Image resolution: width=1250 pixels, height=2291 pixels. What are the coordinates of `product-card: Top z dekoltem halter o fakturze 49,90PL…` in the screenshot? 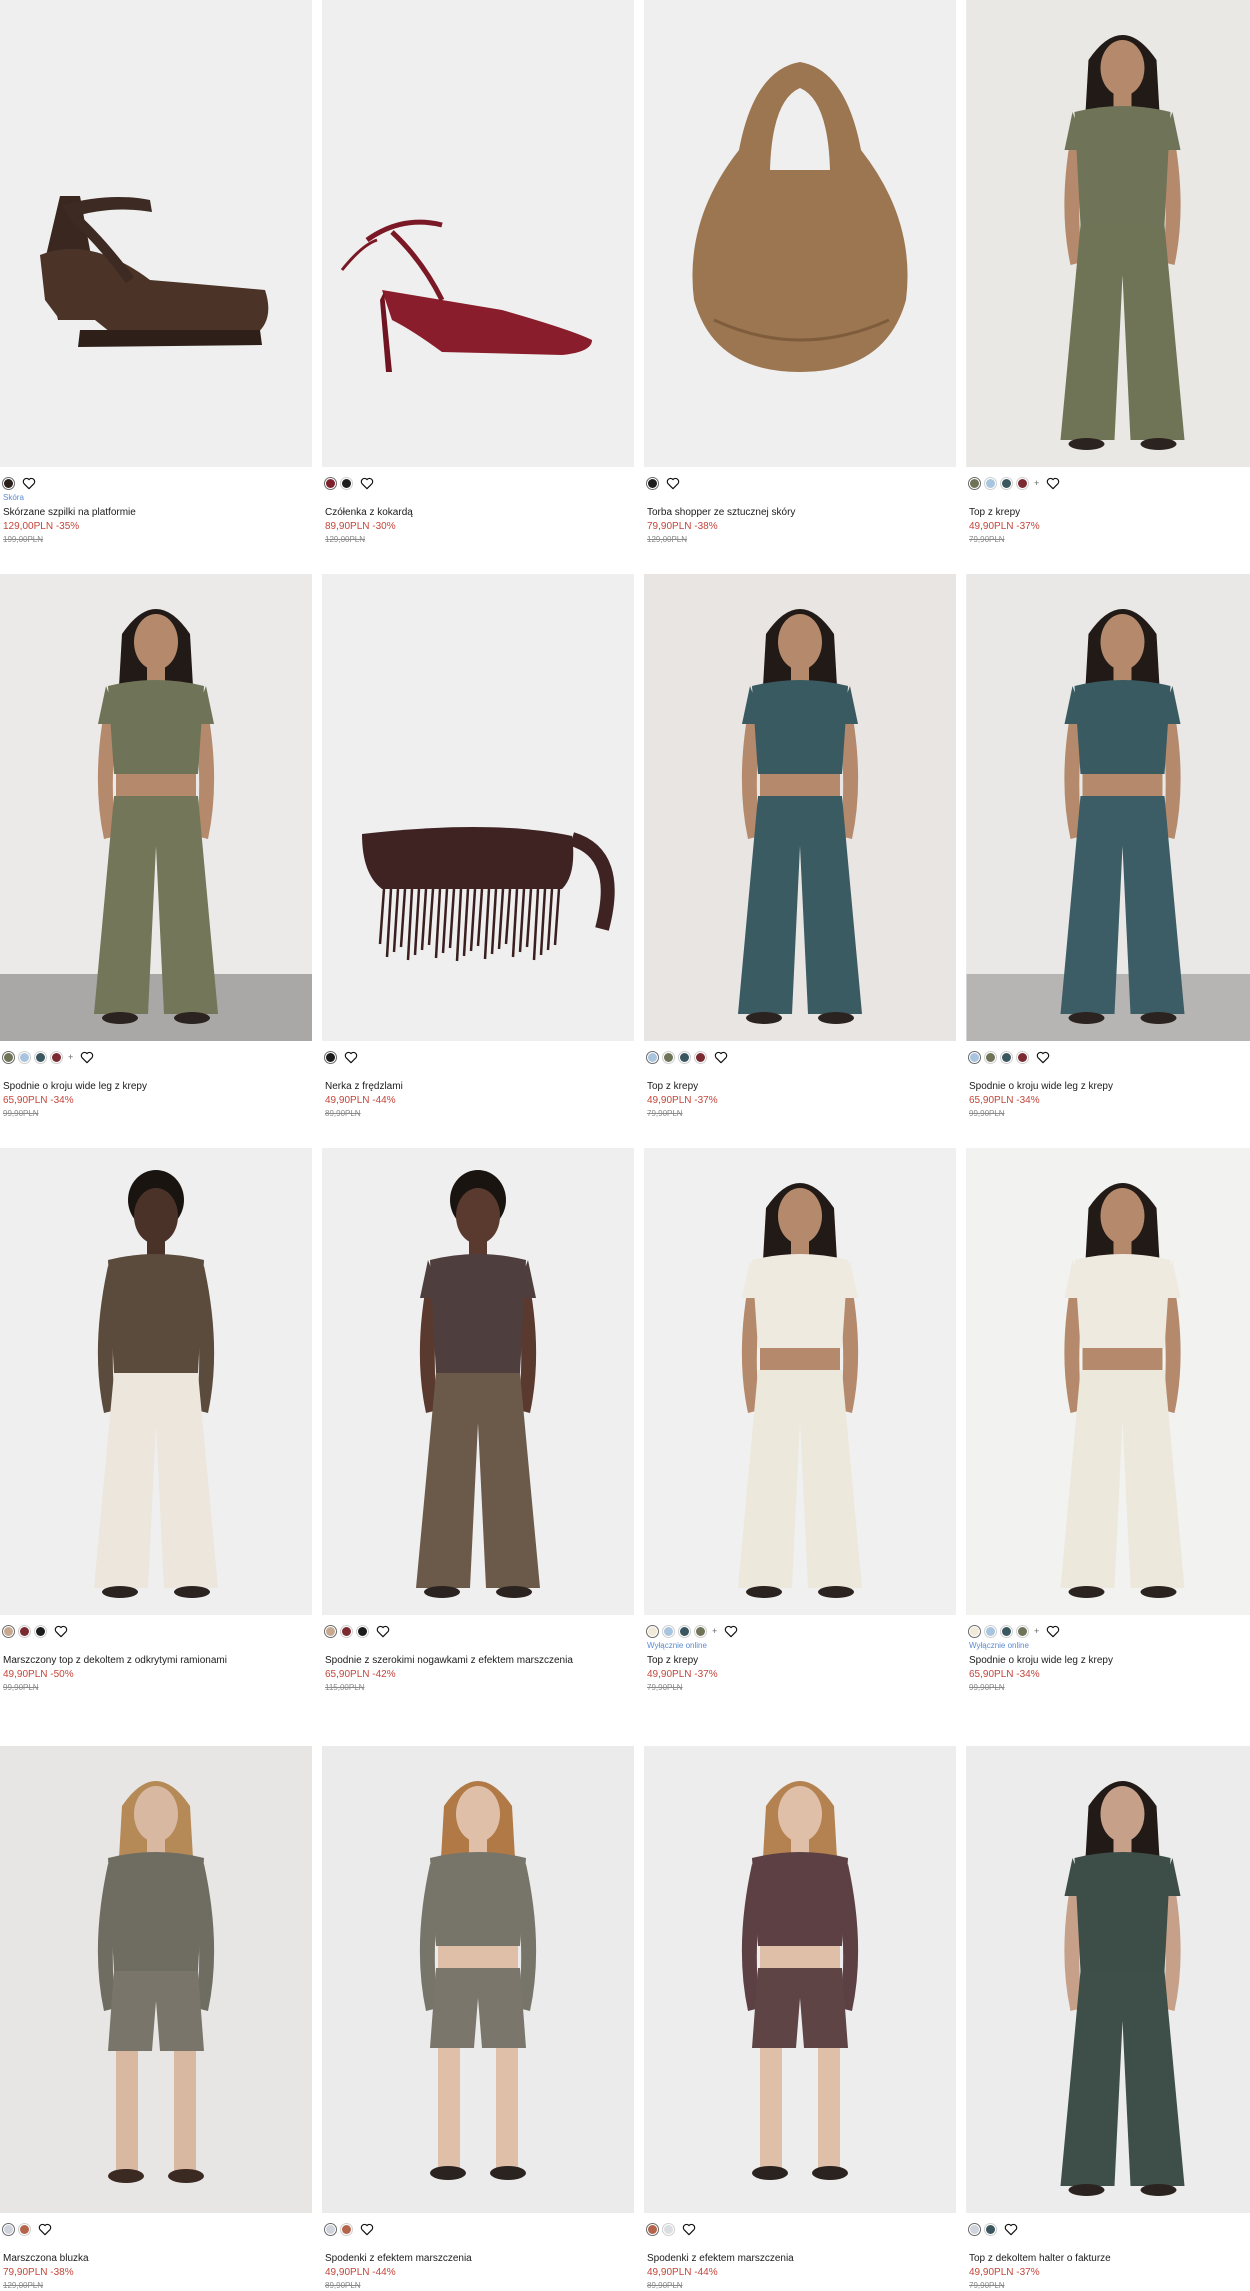 It's located at (1108, 2001).